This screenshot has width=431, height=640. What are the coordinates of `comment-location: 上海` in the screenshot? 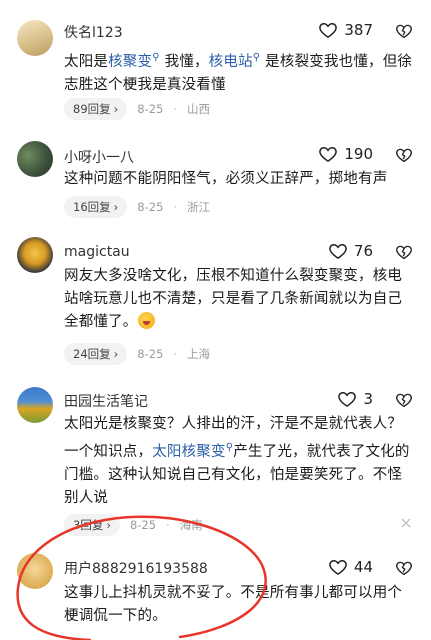 It's located at (199, 354).